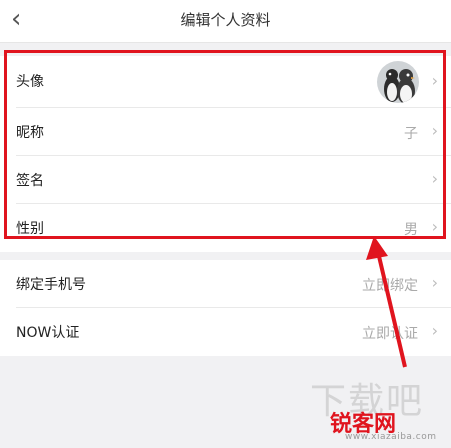 The width and height of the screenshot is (451, 448). Describe the element at coordinates (411, 134) in the screenshot. I see `nickname-value: 子` at that location.